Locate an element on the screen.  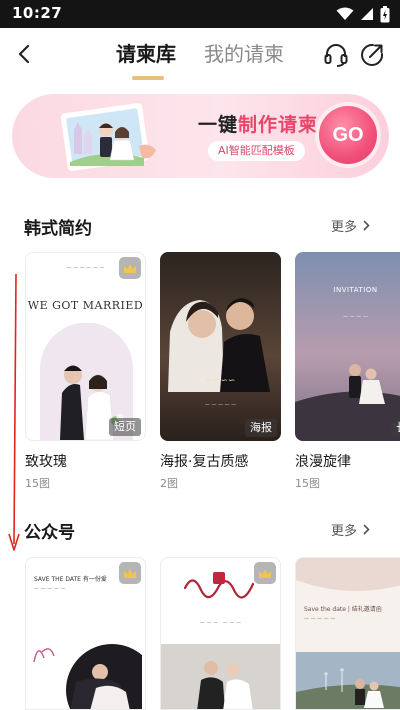
section-header-korean-simple: 韩式简约 更多 is located at coordinates (200, 226).